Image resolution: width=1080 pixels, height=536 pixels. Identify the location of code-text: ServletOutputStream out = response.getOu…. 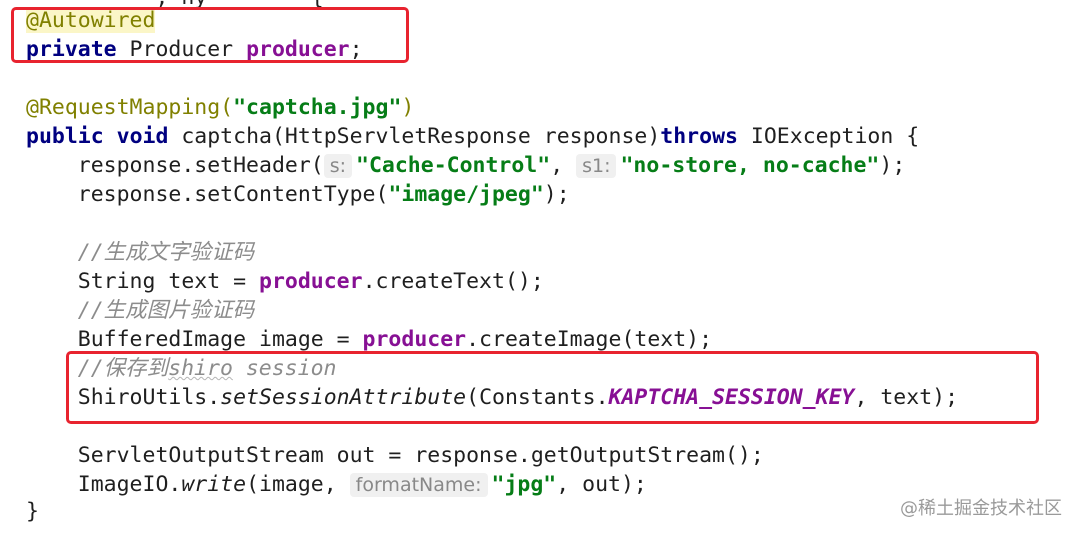
(395, 455).